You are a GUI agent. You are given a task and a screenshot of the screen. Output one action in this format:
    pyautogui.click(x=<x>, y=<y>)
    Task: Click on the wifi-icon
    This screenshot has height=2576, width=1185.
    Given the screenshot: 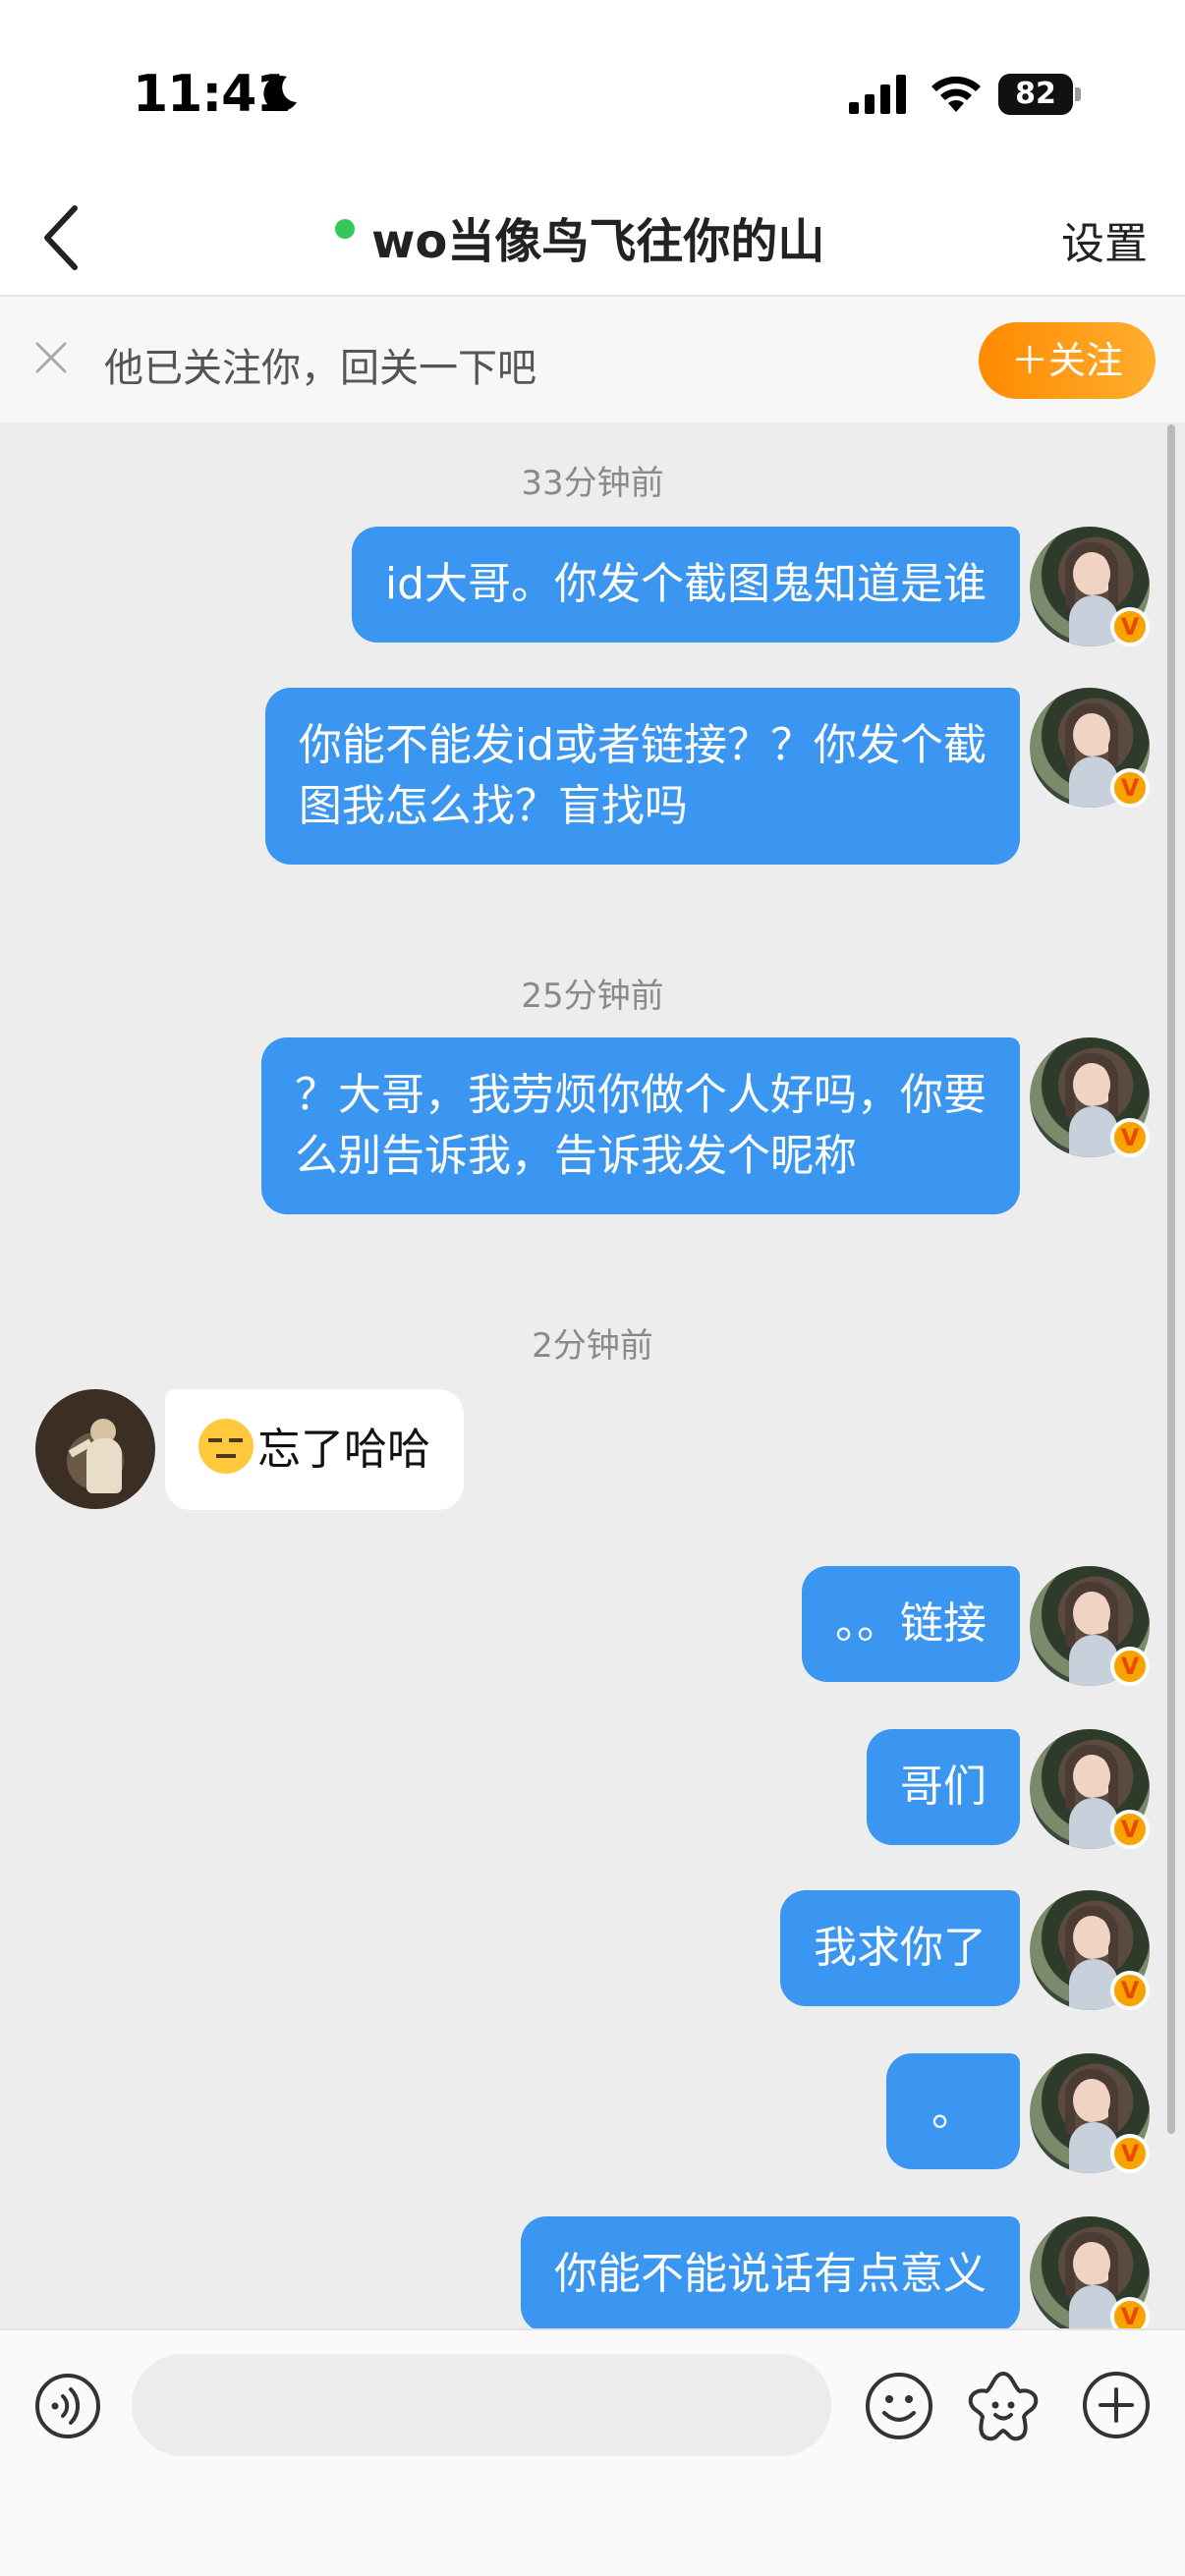 What is the action you would take?
    pyautogui.click(x=956, y=94)
    